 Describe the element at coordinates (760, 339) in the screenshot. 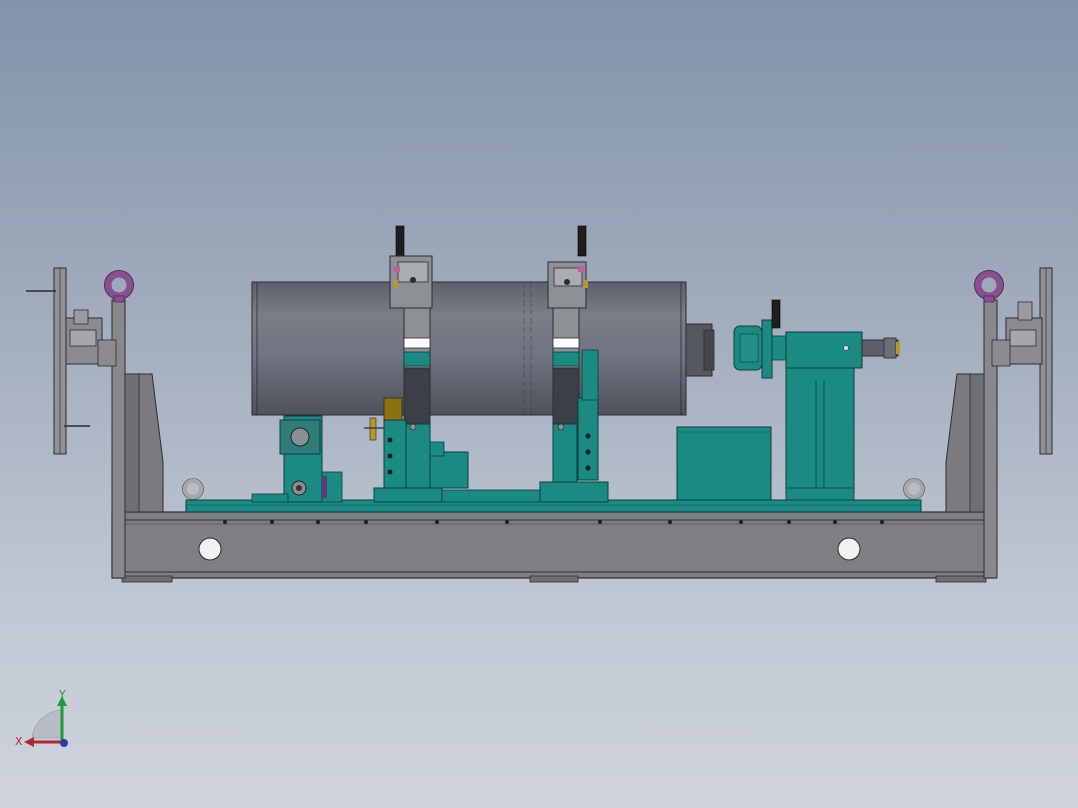

I see `gearbox` at that location.